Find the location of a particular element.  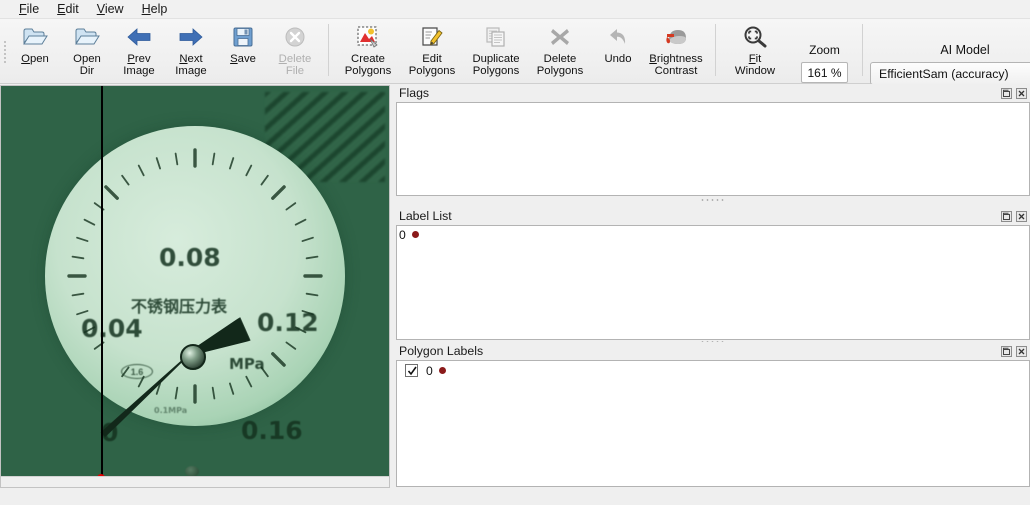

menu-view: View is located at coordinates (110, 9).